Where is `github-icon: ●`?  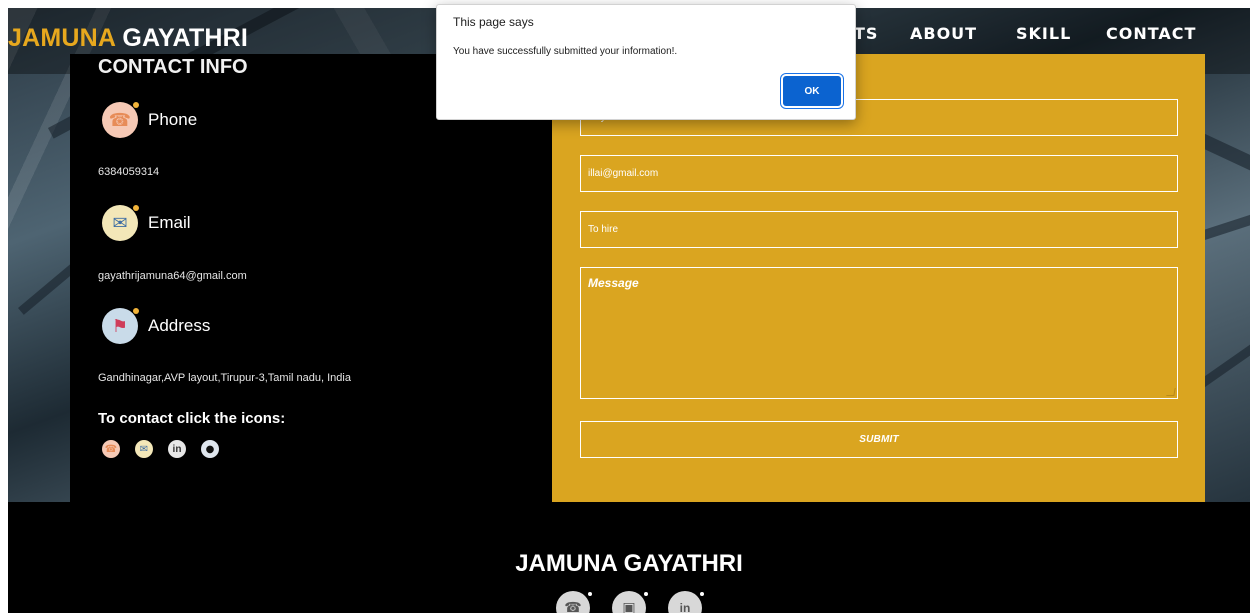 github-icon: ● is located at coordinates (210, 449).